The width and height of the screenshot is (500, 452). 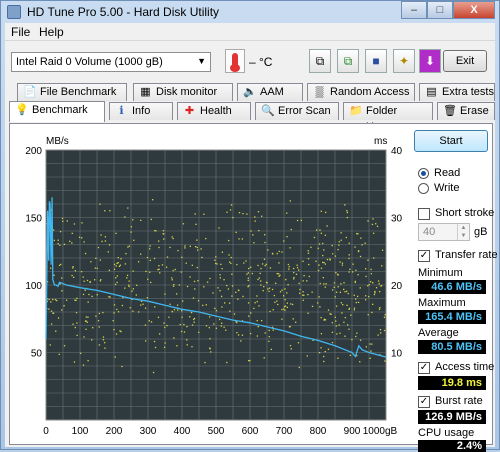 What do you see at coordinates (440, 10) in the screenshot?
I see `maximize-button: □` at bounding box center [440, 10].